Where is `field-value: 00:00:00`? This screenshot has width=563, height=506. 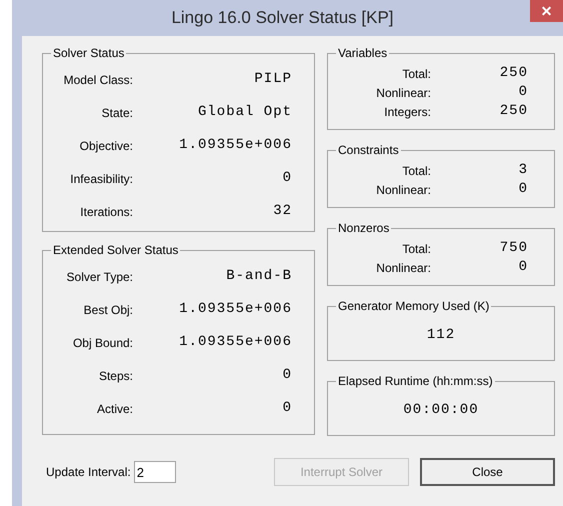 field-value: 00:00:00 is located at coordinates (441, 410).